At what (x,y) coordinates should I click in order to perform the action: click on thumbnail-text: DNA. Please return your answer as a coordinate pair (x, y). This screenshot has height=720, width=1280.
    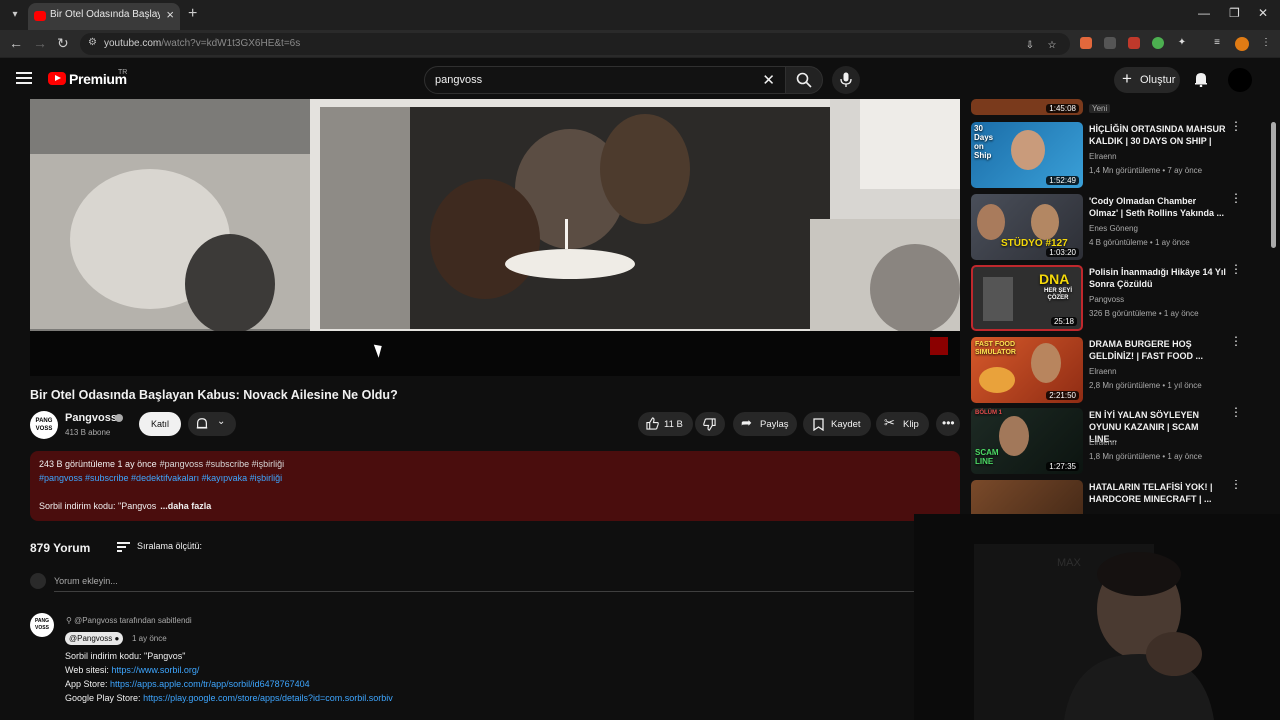
    Looking at the image, I should click on (1054, 279).